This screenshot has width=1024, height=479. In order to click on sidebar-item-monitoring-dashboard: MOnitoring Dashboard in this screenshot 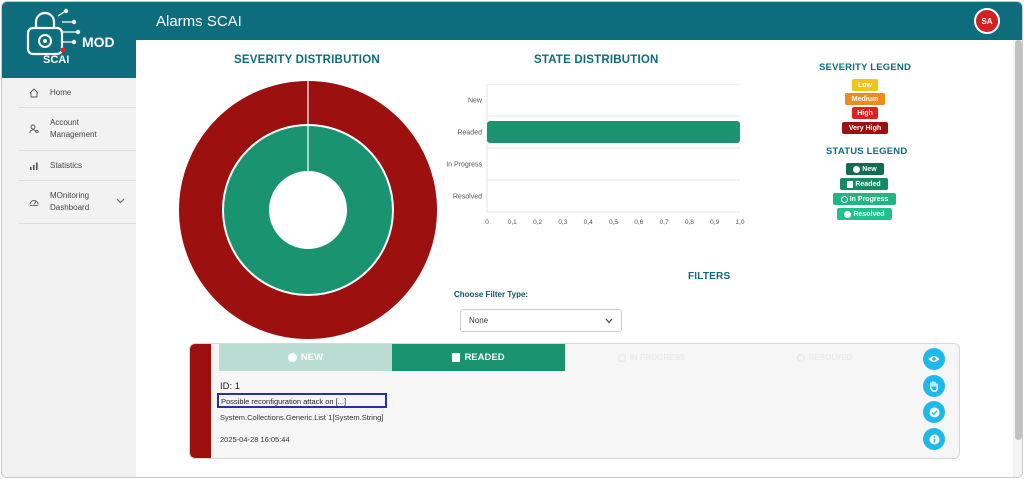, I will do `click(77, 202)`.